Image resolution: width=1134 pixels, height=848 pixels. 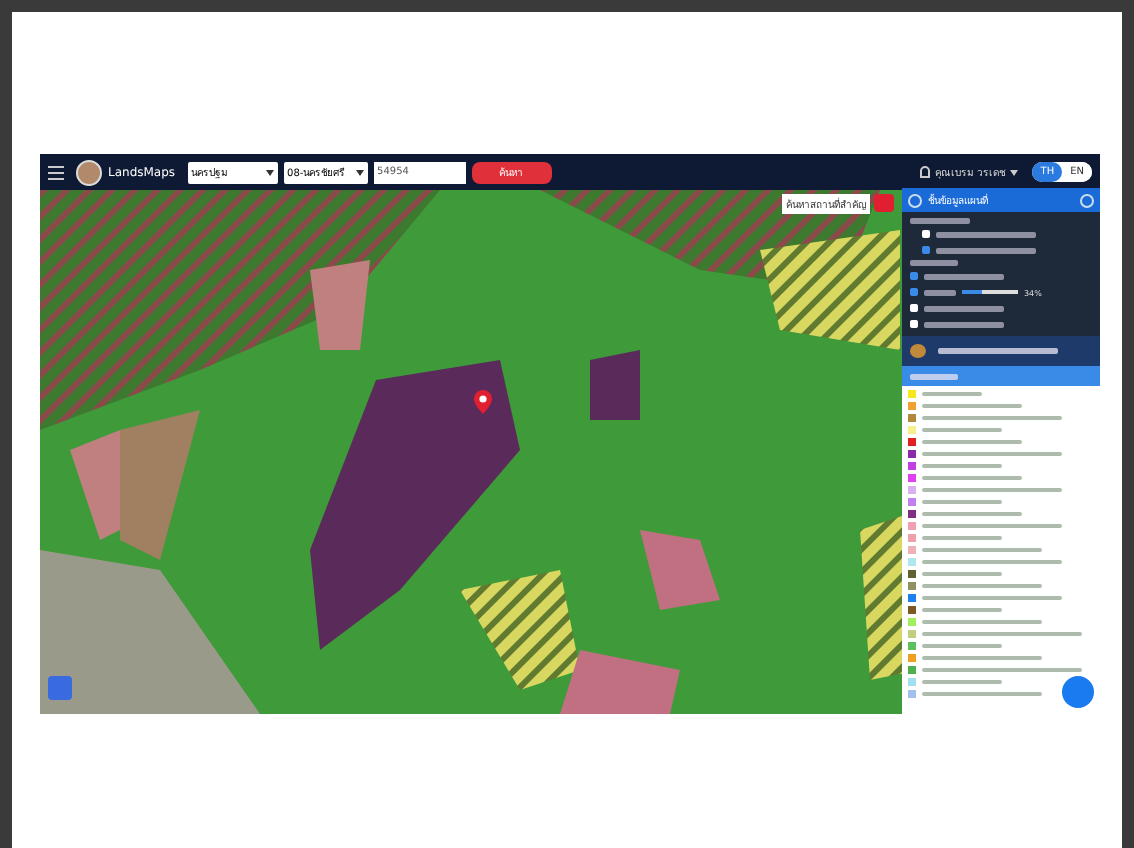 I want to click on legend-title-drawing, so click(x=934, y=376).